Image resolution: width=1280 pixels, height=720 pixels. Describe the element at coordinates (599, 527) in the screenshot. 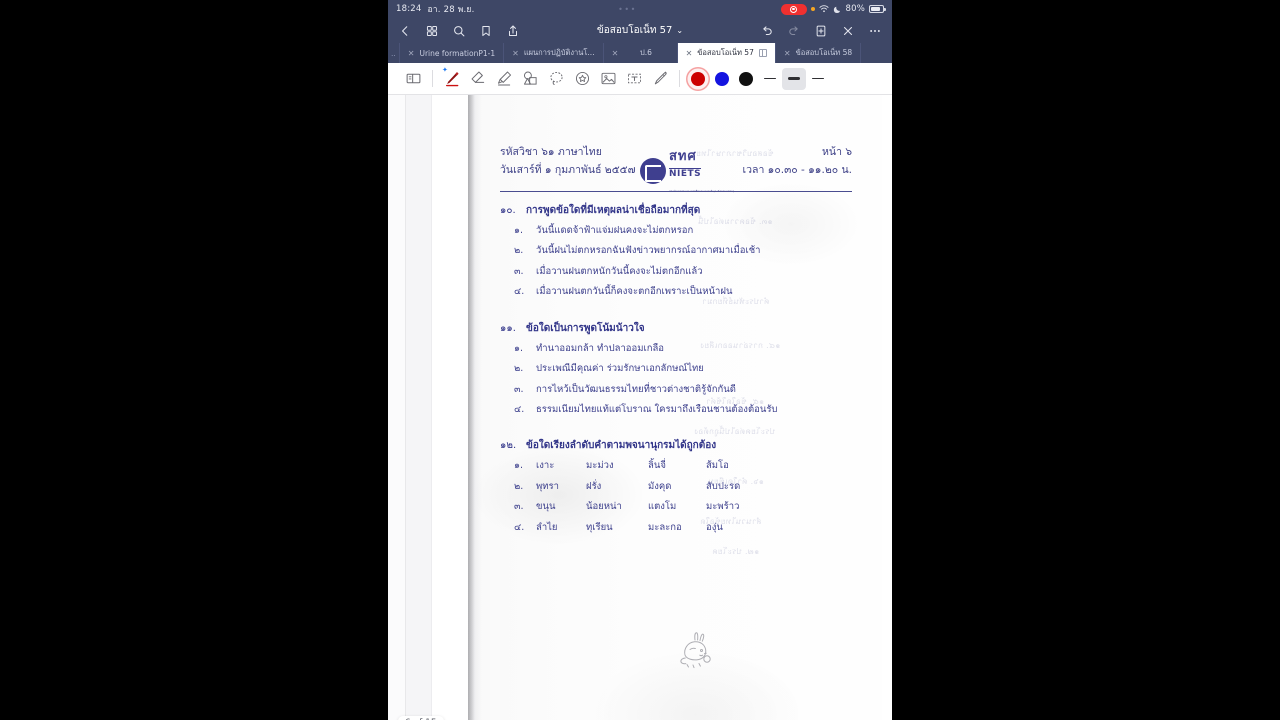

I see `word: ทุเรียน` at that location.